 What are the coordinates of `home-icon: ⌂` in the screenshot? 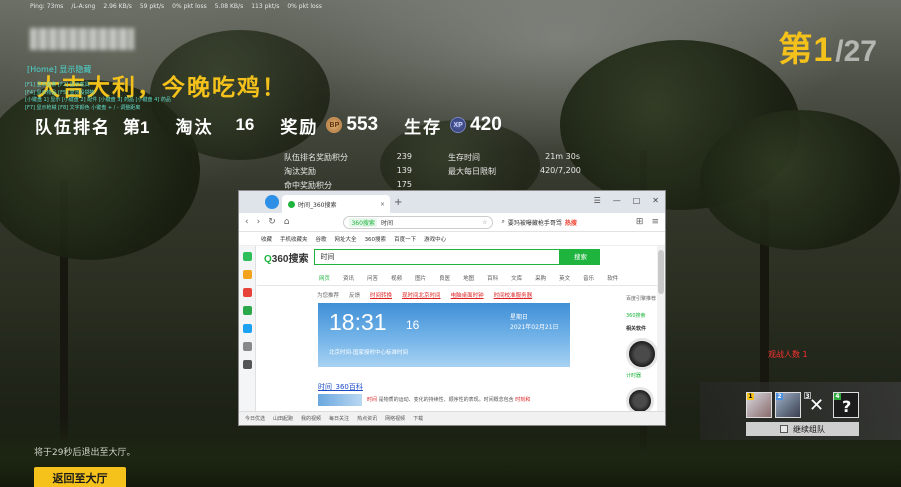 It's located at (287, 222).